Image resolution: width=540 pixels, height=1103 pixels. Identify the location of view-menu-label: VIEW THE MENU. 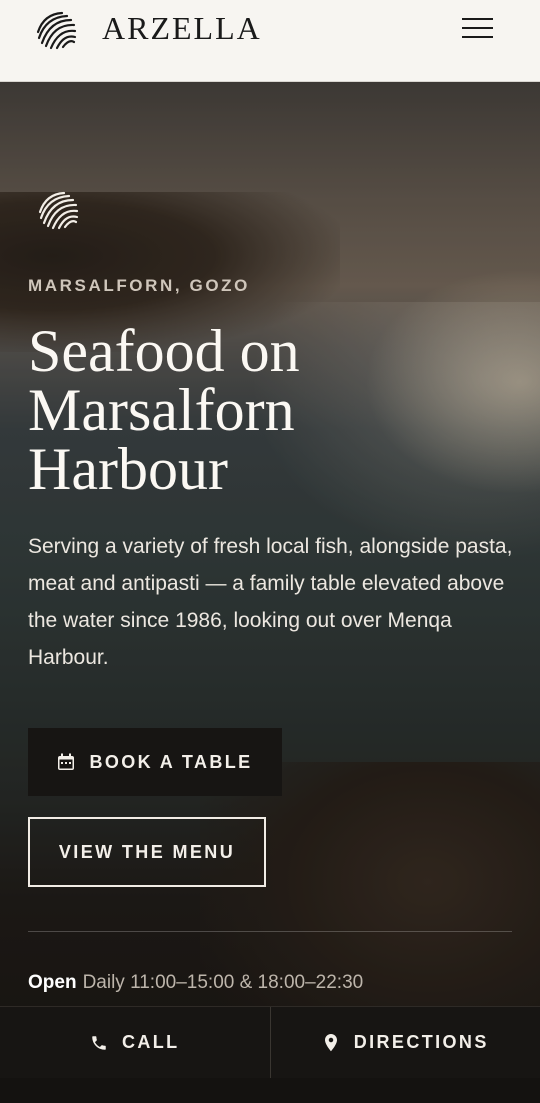
(147, 851).